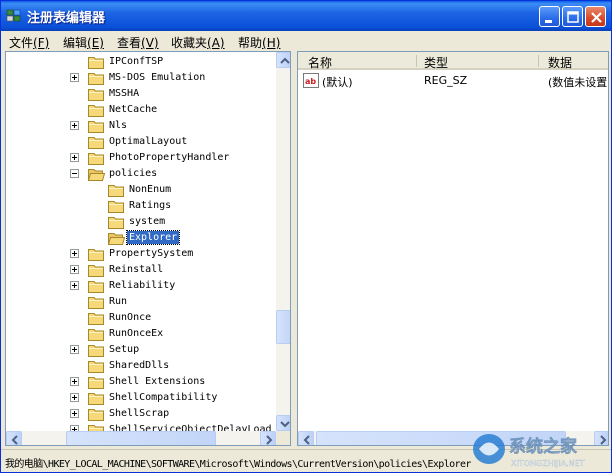 This screenshot has width=612, height=473. I want to click on menu-bar: 文件(F) 编辑(E) 查看(V) 收藏夹(A) 帮助(H), so click(306, 40).